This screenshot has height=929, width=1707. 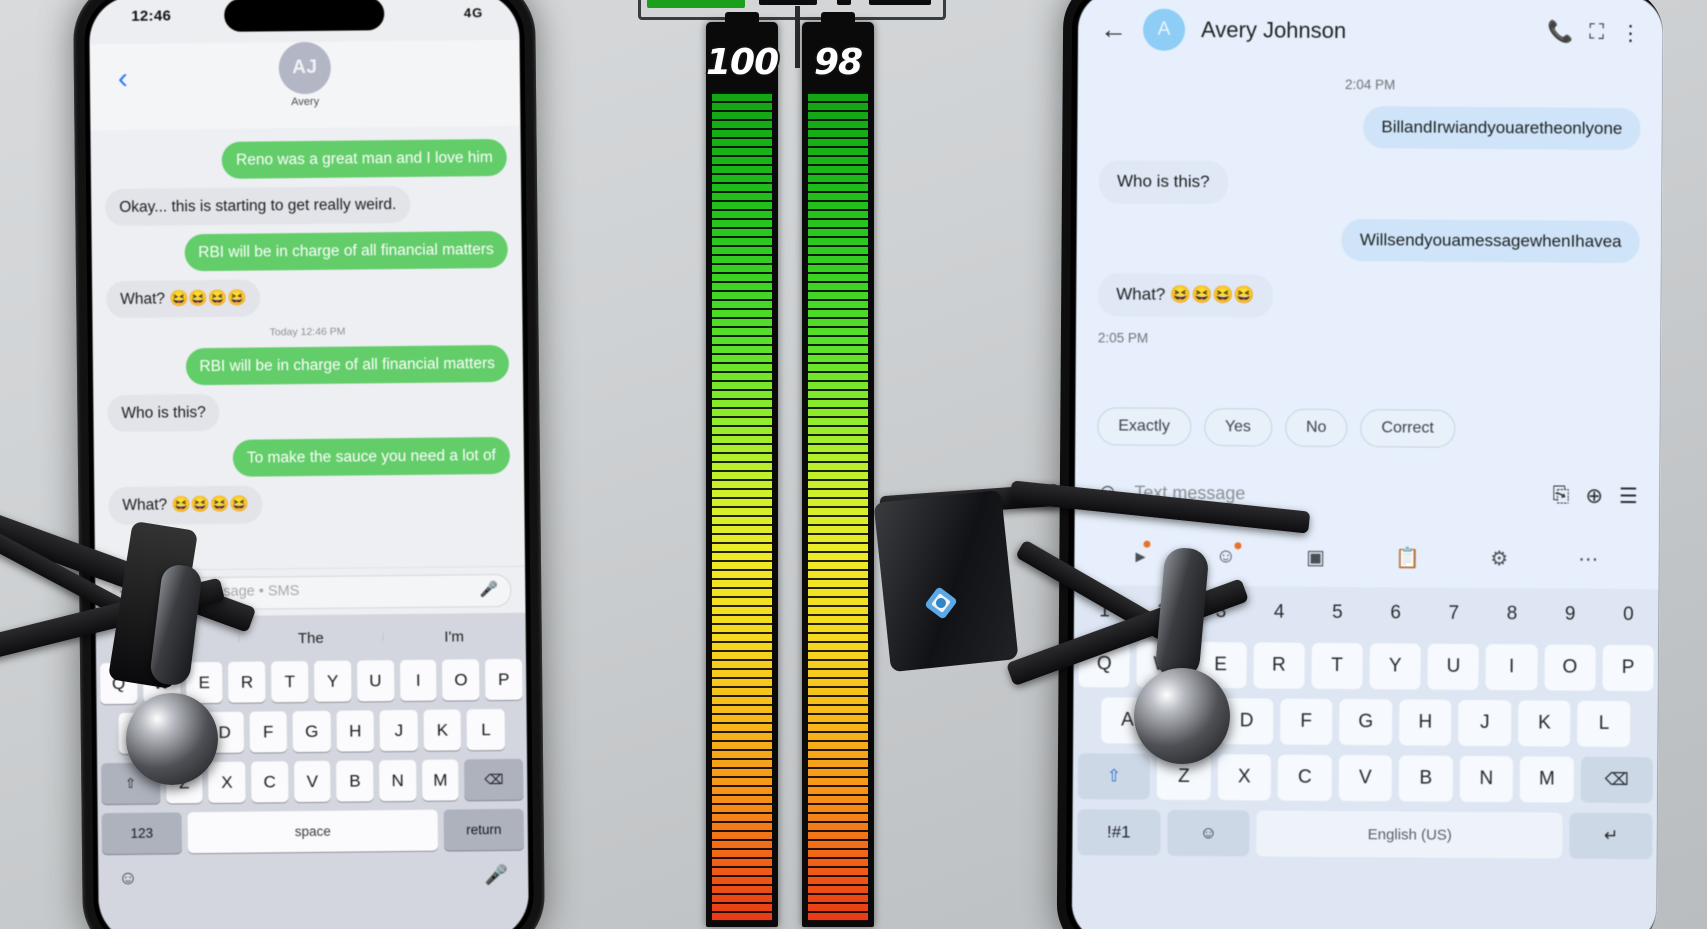 I want to click on message-row: WillsendyouamessagewhenIhavea, so click(x=1369, y=240).